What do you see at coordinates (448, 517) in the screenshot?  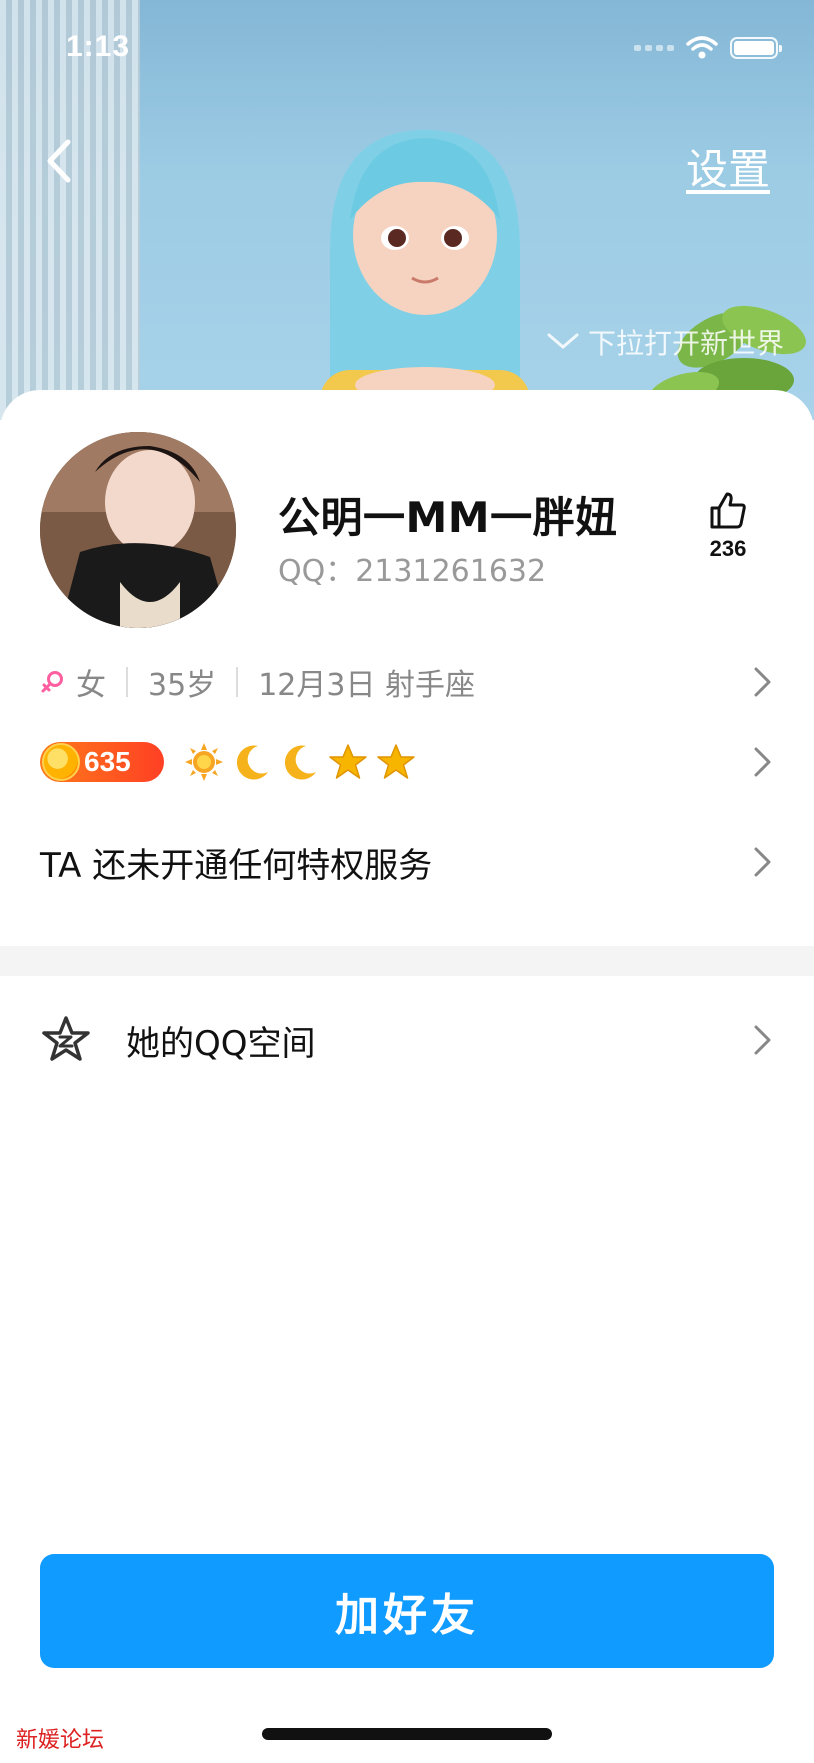 I see `profile-nickname: 公明一MM一胖妞` at bounding box center [448, 517].